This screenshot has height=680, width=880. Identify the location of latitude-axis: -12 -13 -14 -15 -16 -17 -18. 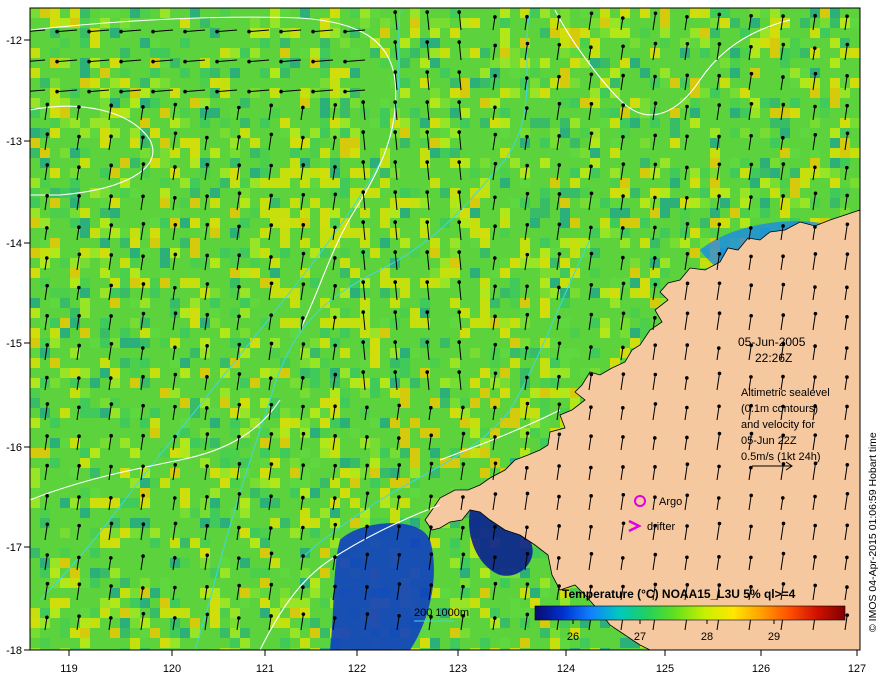
(18, 346).